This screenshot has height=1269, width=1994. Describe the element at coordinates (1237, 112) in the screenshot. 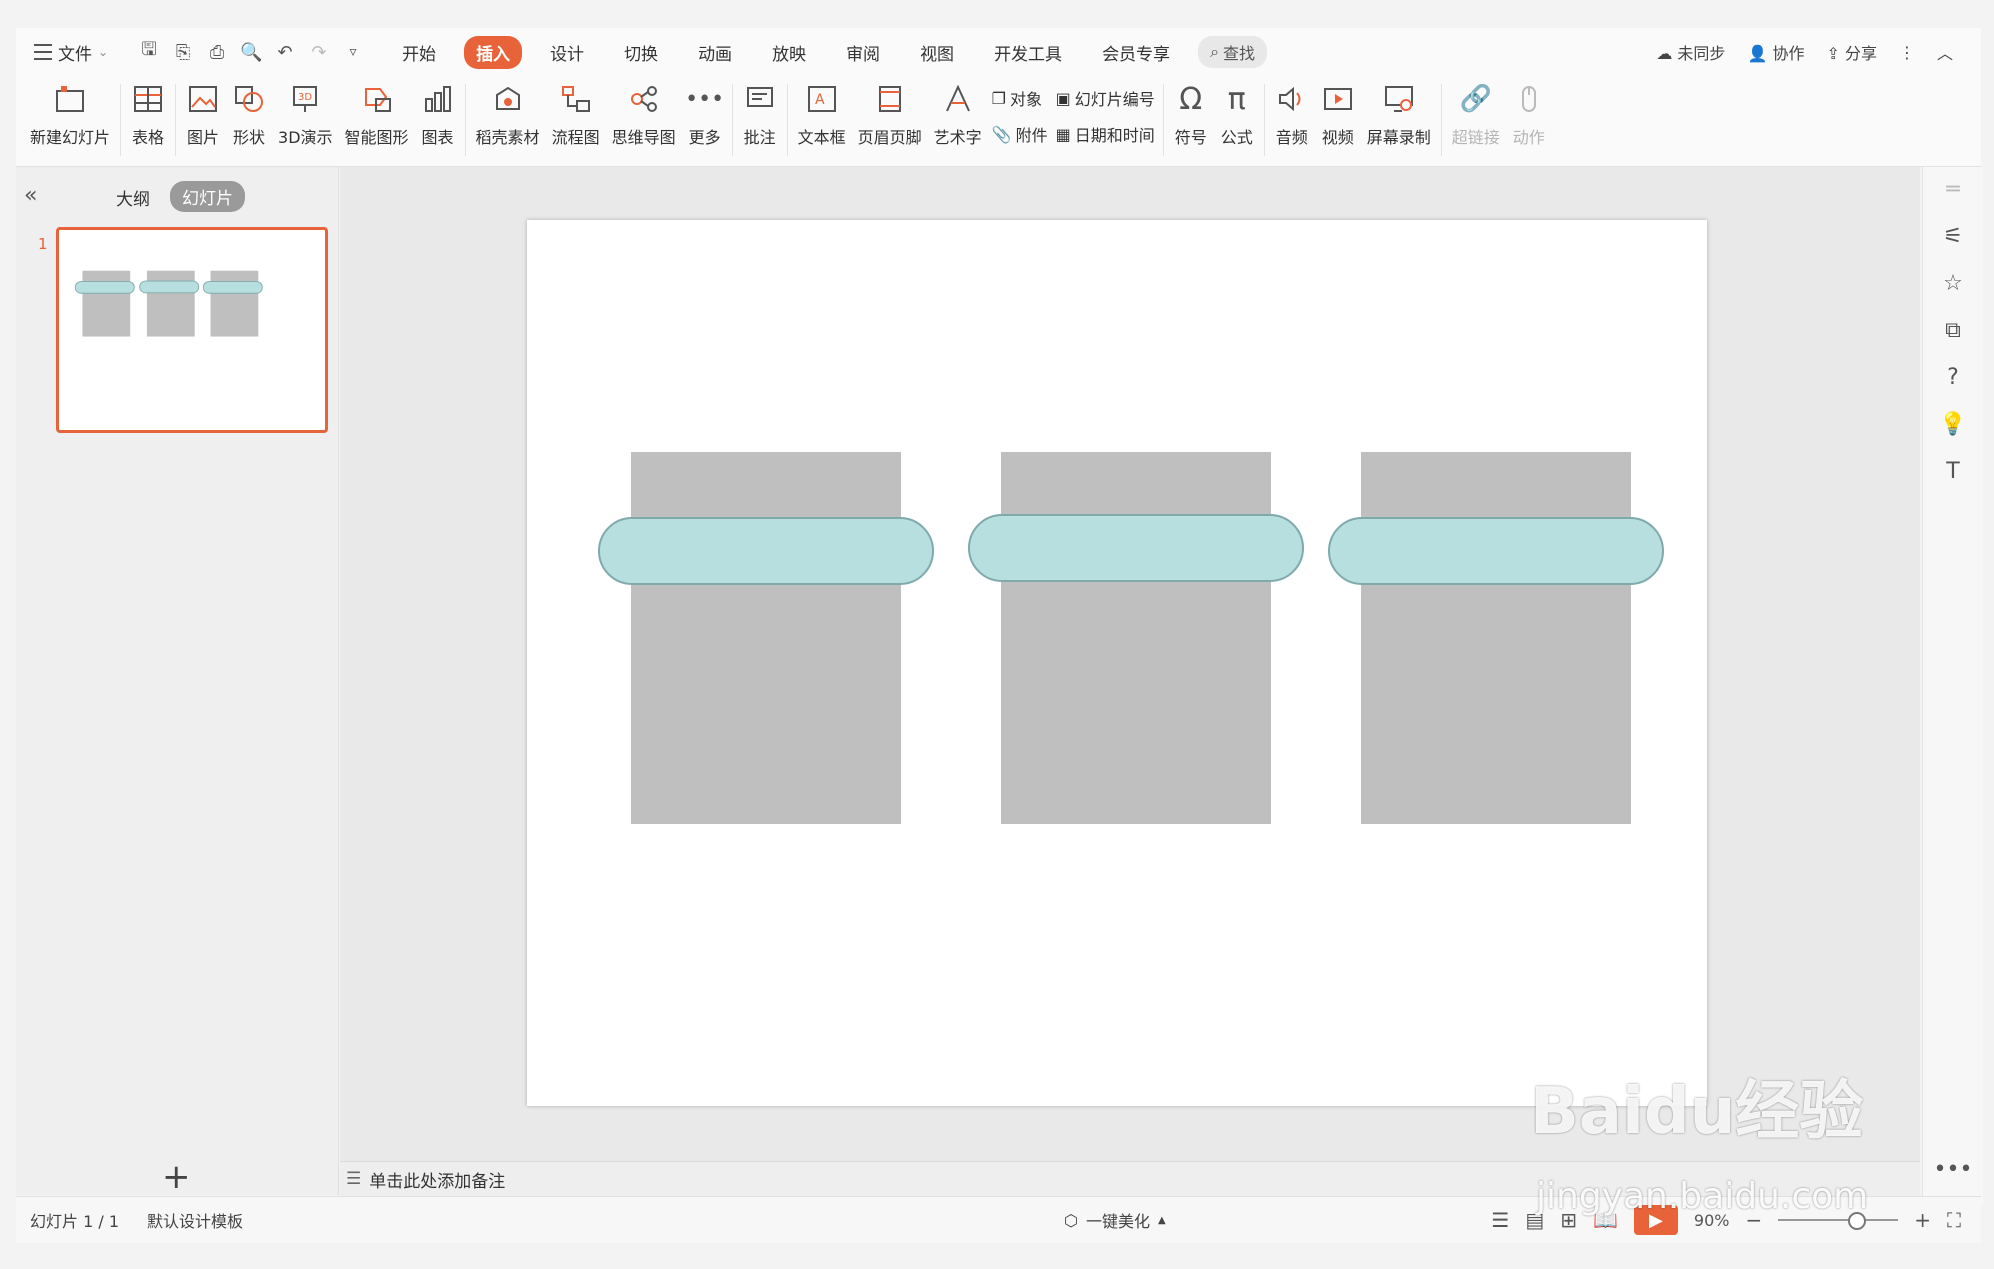

I see `formula-button: π 公式` at that location.